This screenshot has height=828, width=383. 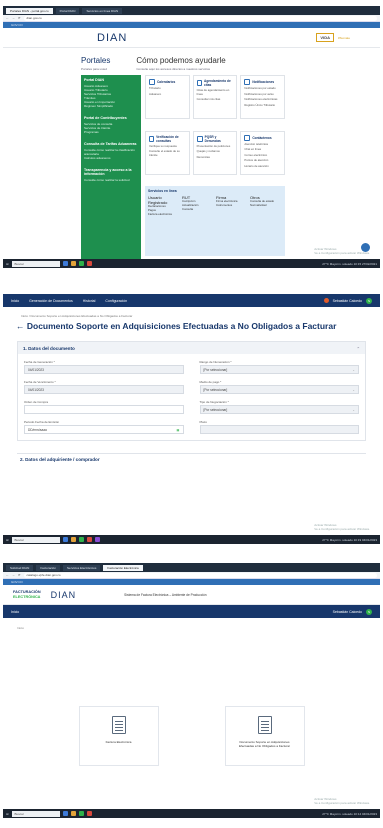 What do you see at coordinates (262, 88) in the screenshot?
I see `help-card-link: Notificaciones por estado` at bounding box center [262, 88].